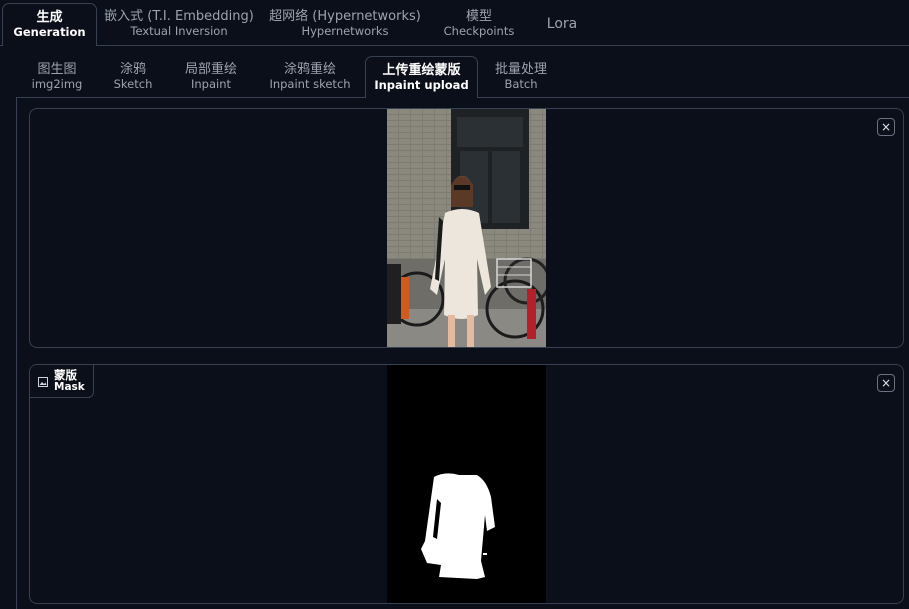 Image resolution: width=909 pixels, height=609 pixels. I want to click on tab-inpaint-upload: 上传重绘蒙版 Inpaint upload, so click(421, 77).